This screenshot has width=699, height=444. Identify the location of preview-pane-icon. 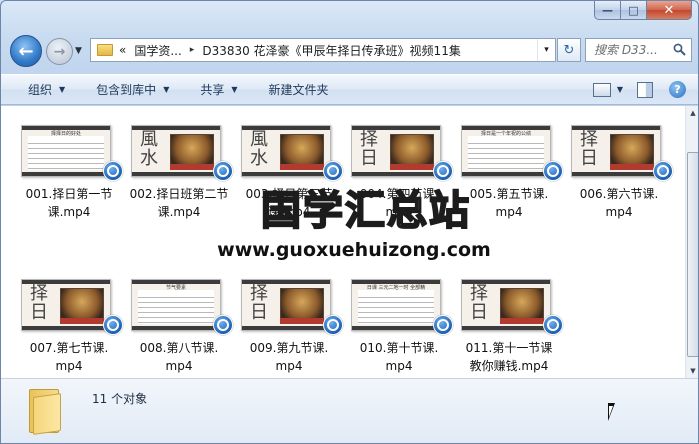
(645, 89).